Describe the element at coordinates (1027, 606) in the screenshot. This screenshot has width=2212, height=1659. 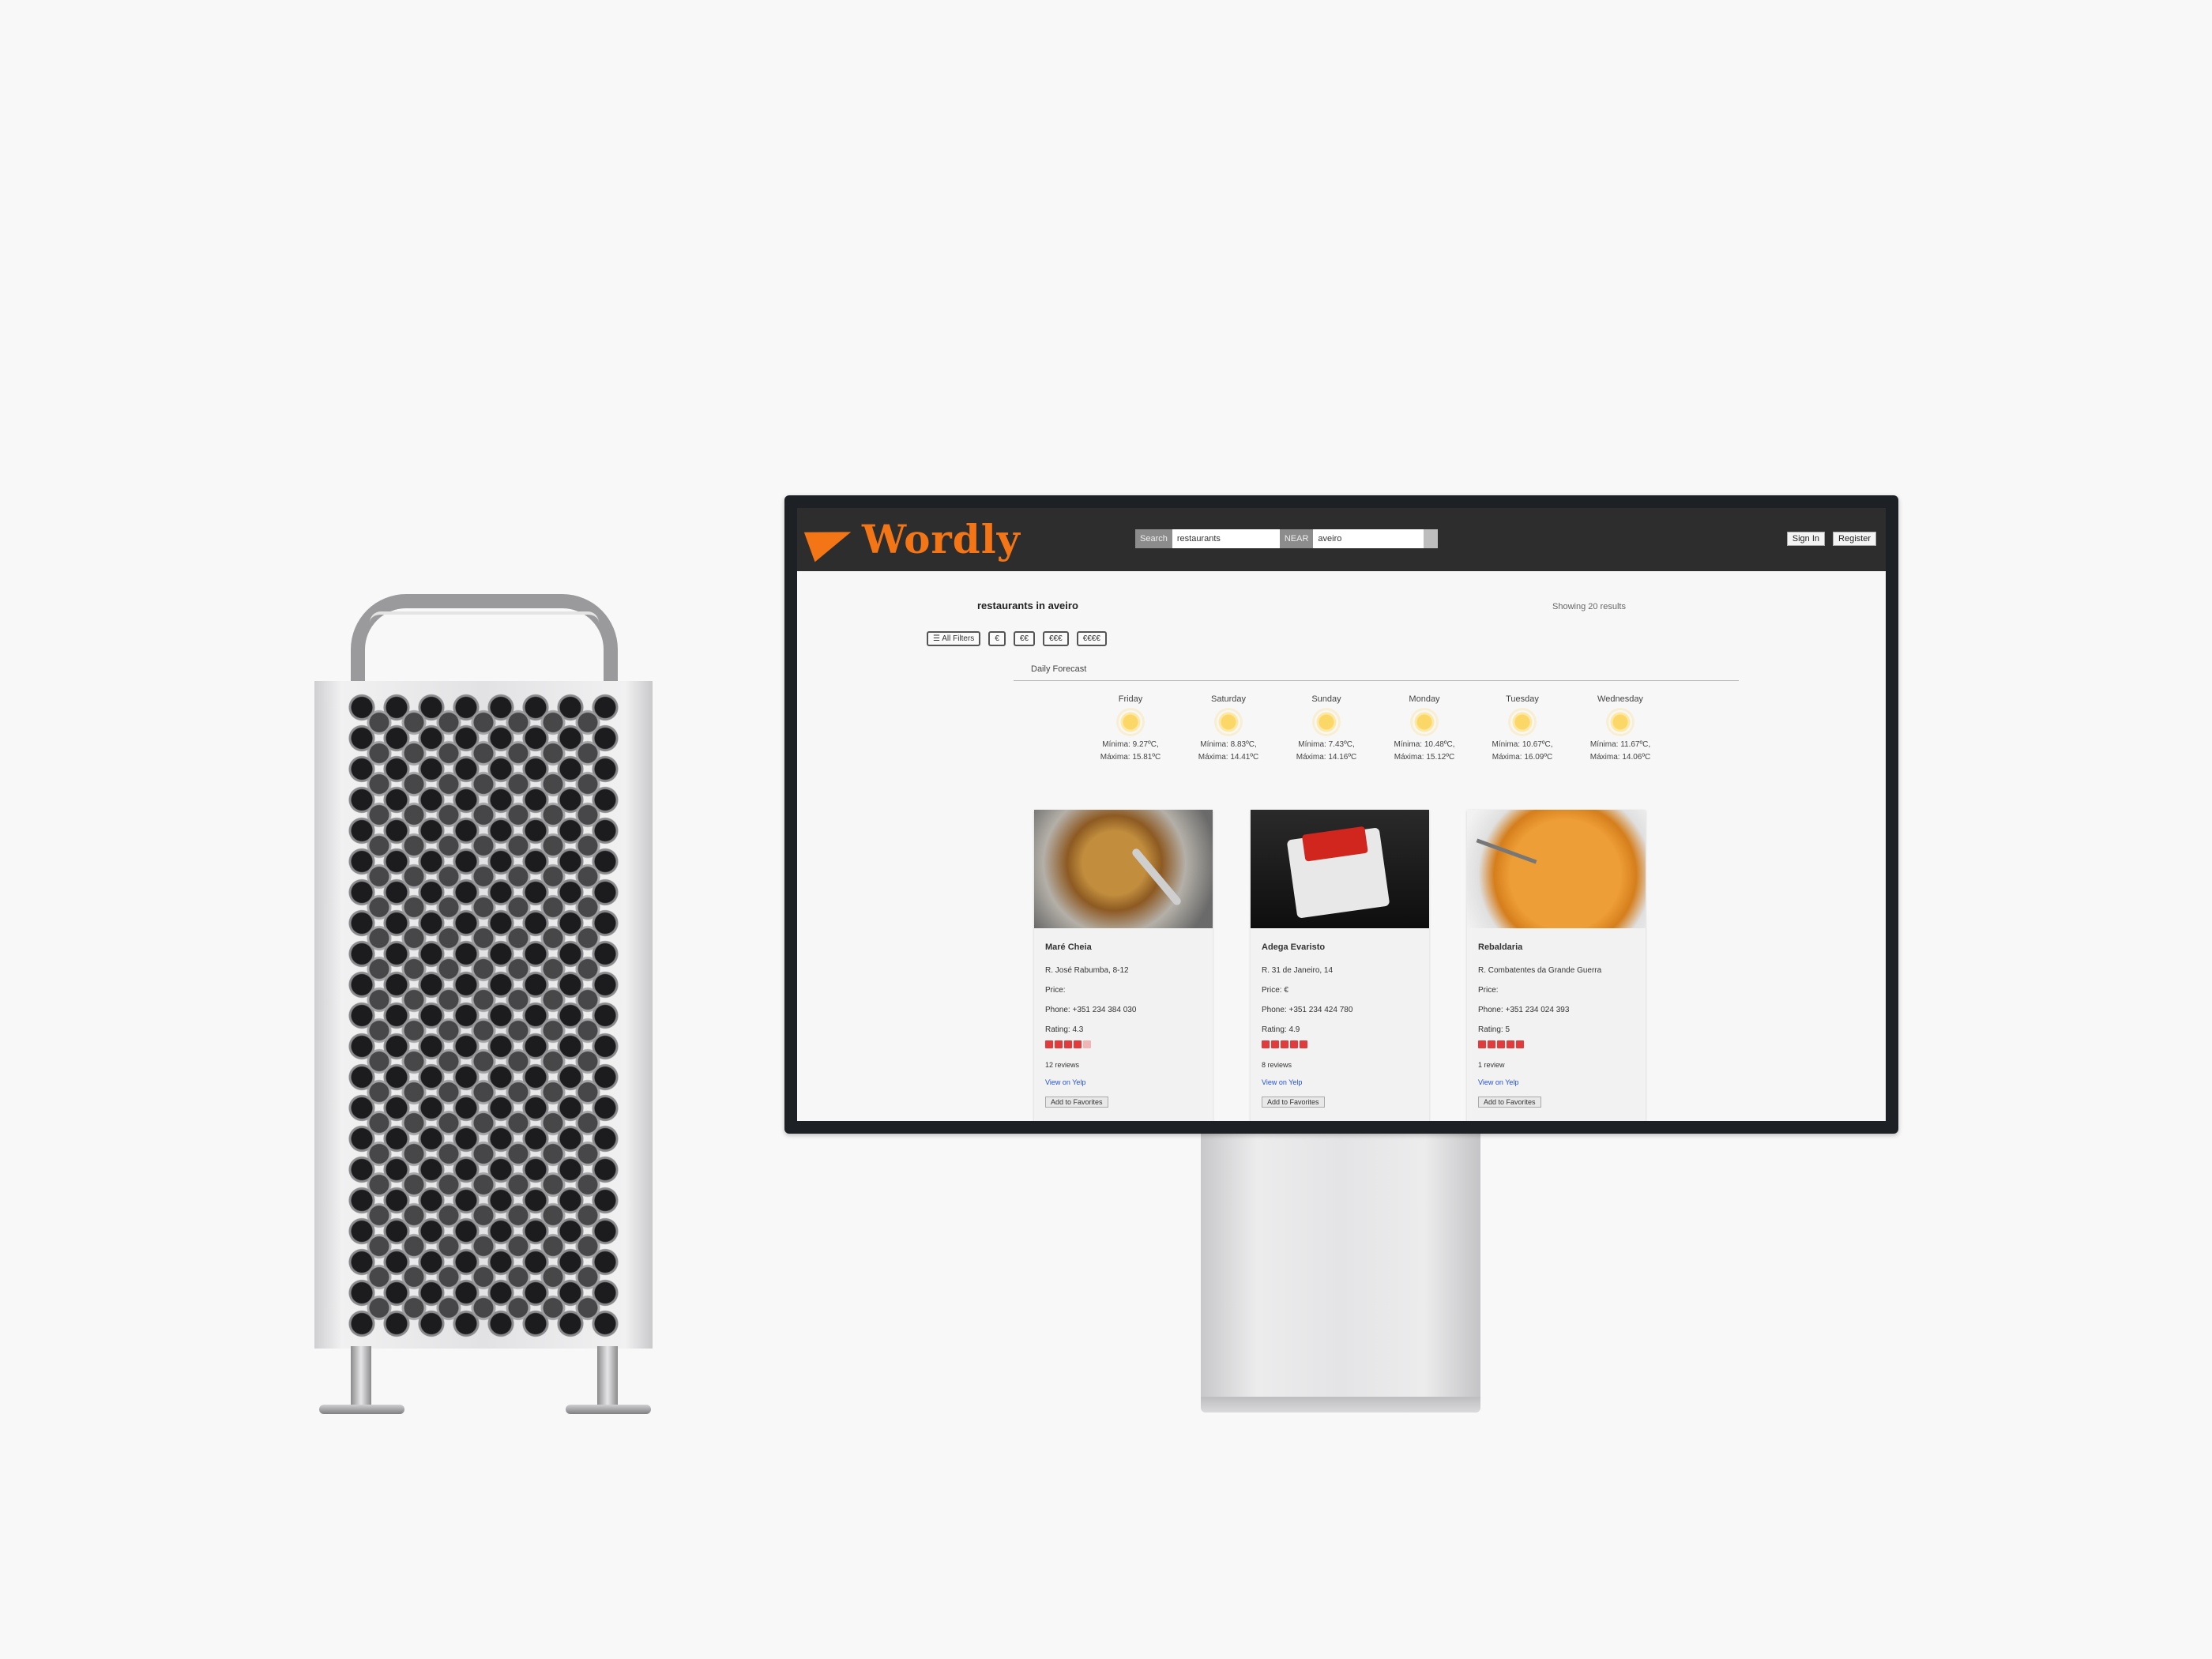
I see `page-title: restaurants in aveiro` at that location.